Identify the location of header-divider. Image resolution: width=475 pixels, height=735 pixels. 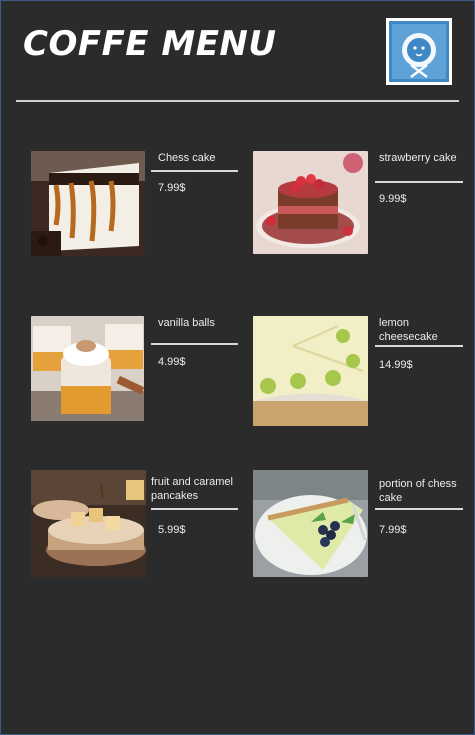
(237, 101).